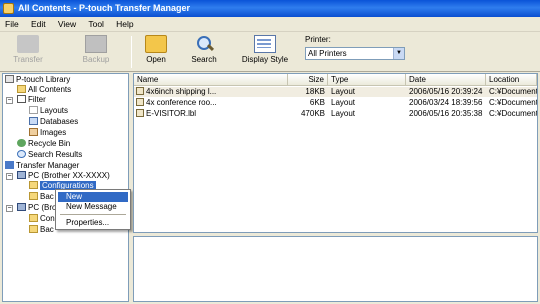 The image size is (540, 304). What do you see at coordinates (446, 91) in the screenshot?
I see `cell-date: 2006/05/16 20:39:24` at bounding box center [446, 91].